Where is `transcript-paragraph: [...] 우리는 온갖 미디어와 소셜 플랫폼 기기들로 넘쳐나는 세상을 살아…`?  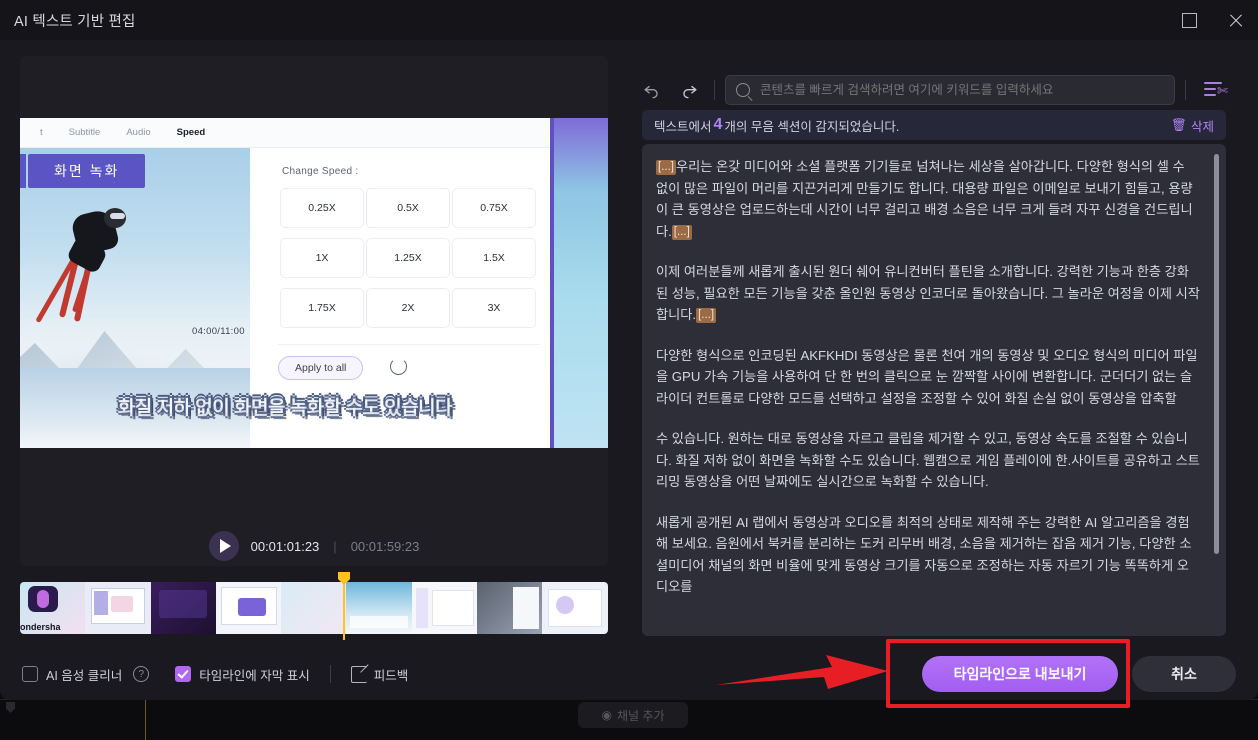 transcript-paragraph: [...] 우리는 온갖 미디어와 소셜 플랫폼 기기들로 넘쳐나는 세상을 살아… is located at coordinates (928, 199).